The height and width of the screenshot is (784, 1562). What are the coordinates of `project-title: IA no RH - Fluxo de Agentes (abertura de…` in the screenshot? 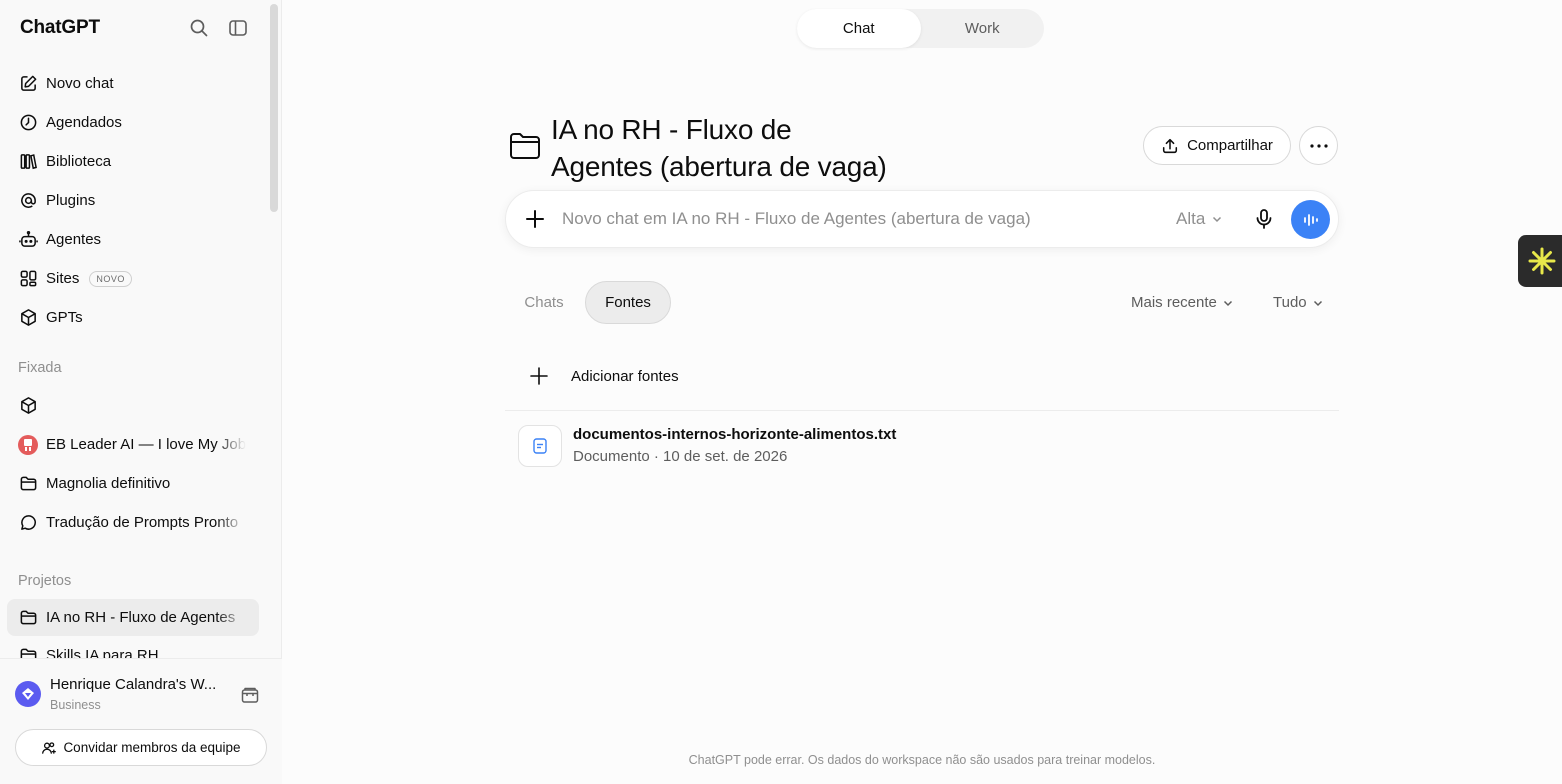 It's located at (751, 148).